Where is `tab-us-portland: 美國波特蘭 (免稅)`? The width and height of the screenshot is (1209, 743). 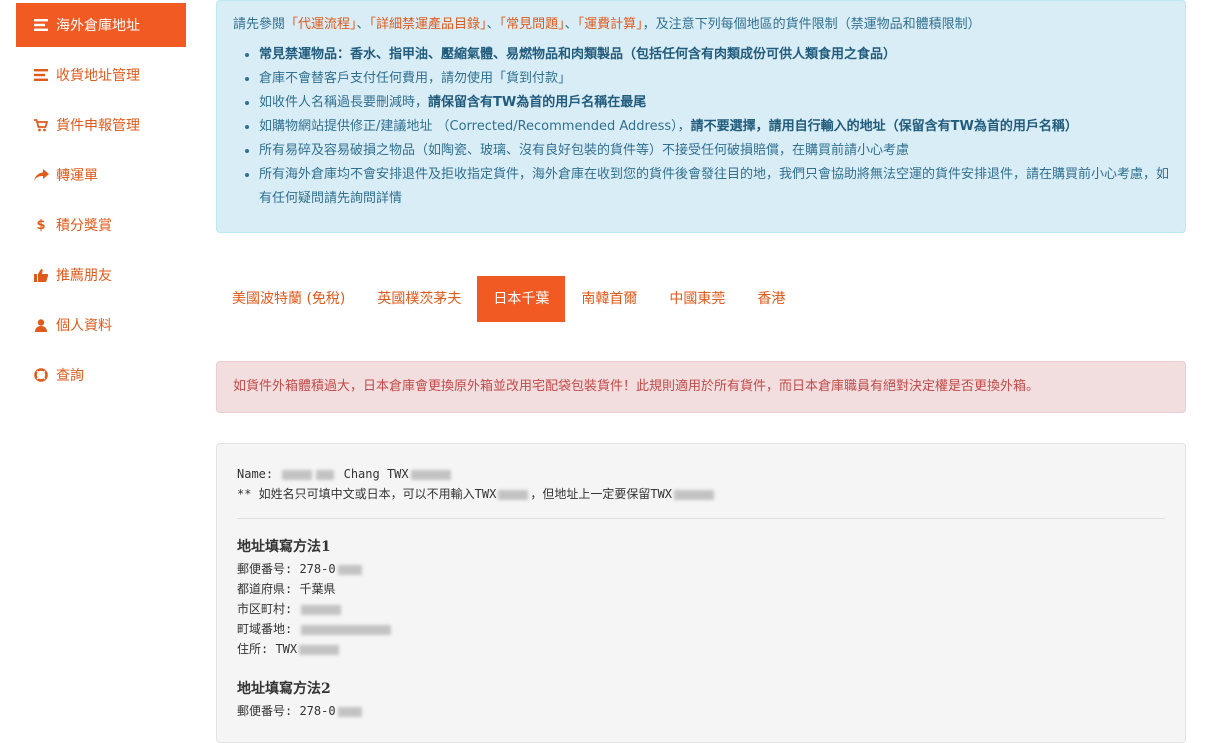
tab-us-portland: 美國波特蘭 (免稅) is located at coordinates (288, 299).